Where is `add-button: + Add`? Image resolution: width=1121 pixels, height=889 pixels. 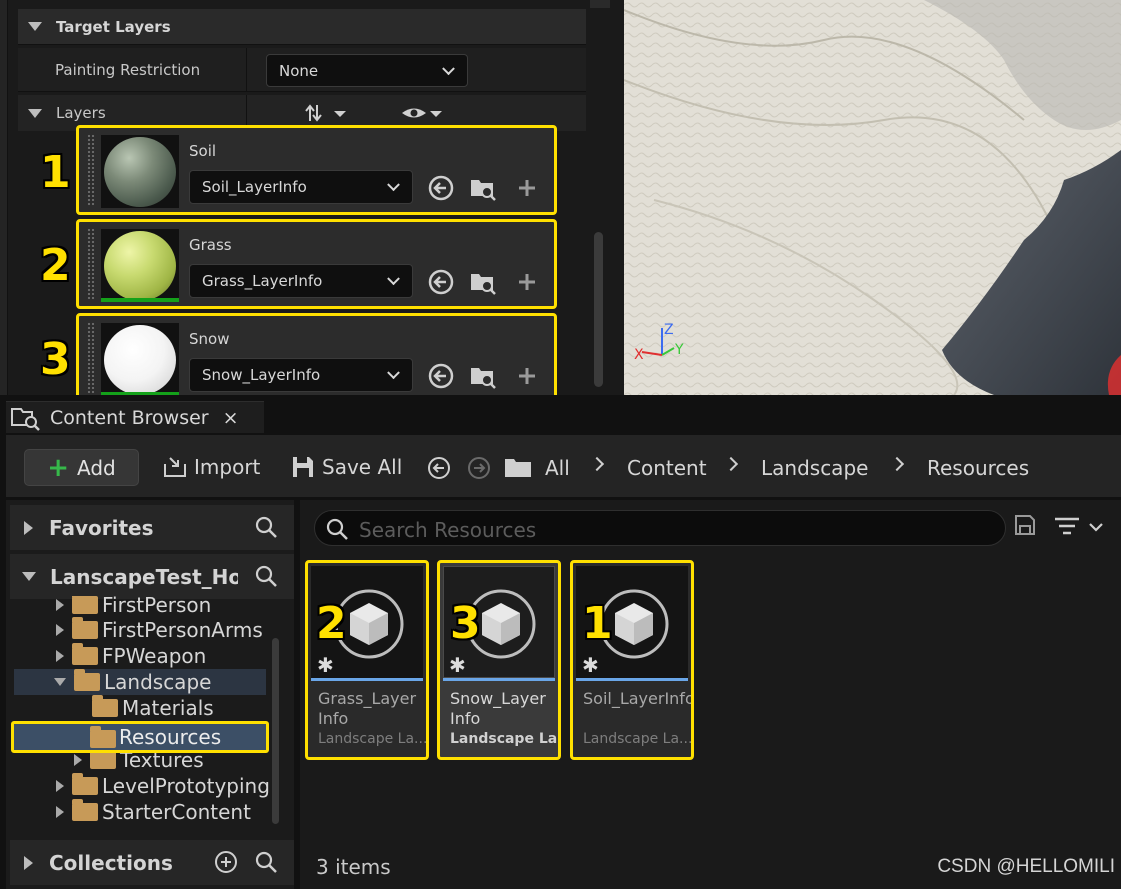 add-button: + Add is located at coordinates (81, 467).